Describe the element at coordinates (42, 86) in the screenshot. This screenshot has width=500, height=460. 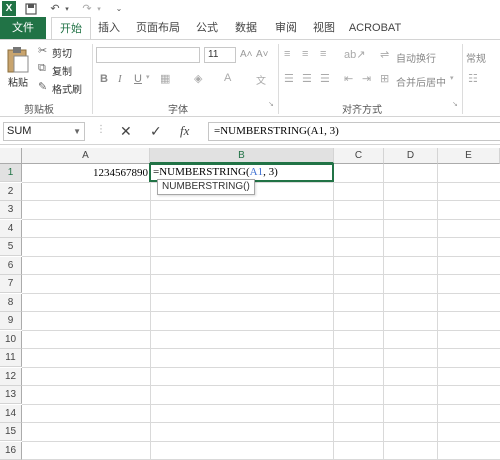
I see `format-painter-icon: ✎` at that location.